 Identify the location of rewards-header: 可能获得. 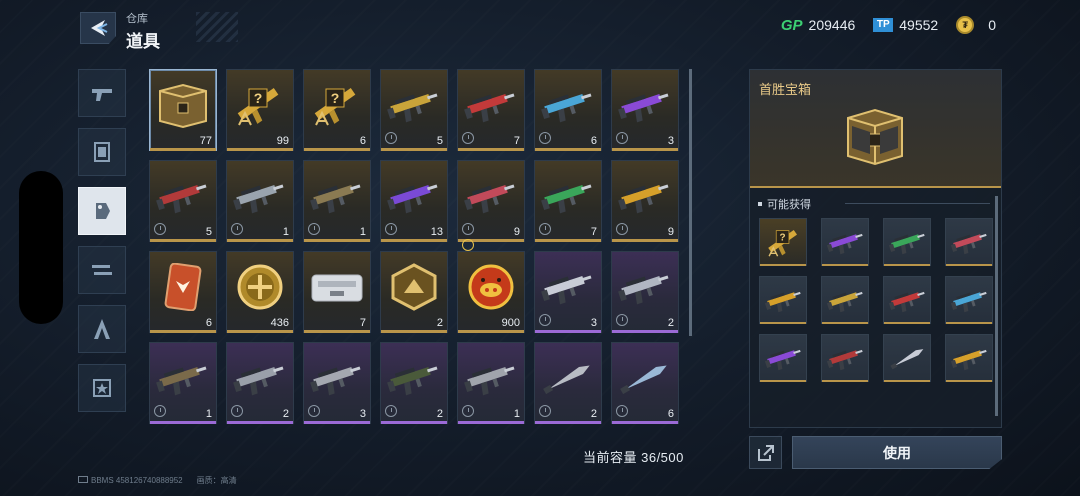
(784, 204).